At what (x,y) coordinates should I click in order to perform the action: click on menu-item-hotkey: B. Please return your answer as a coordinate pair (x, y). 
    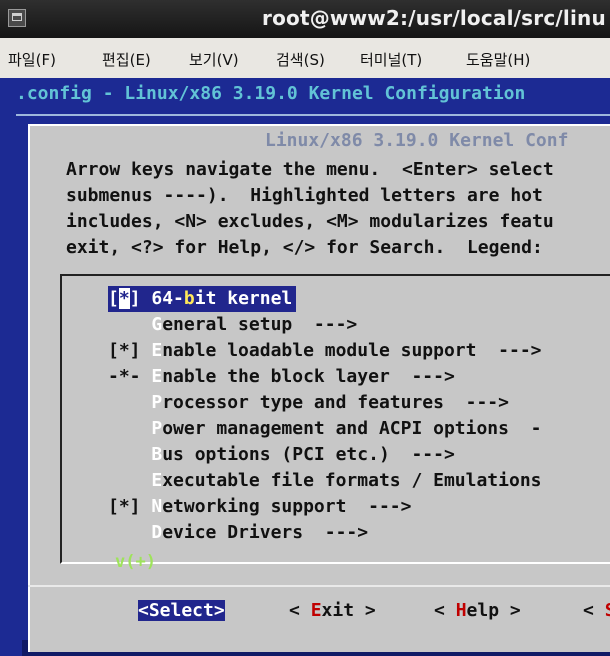
    Looking at the image, I should click on (157, 454).